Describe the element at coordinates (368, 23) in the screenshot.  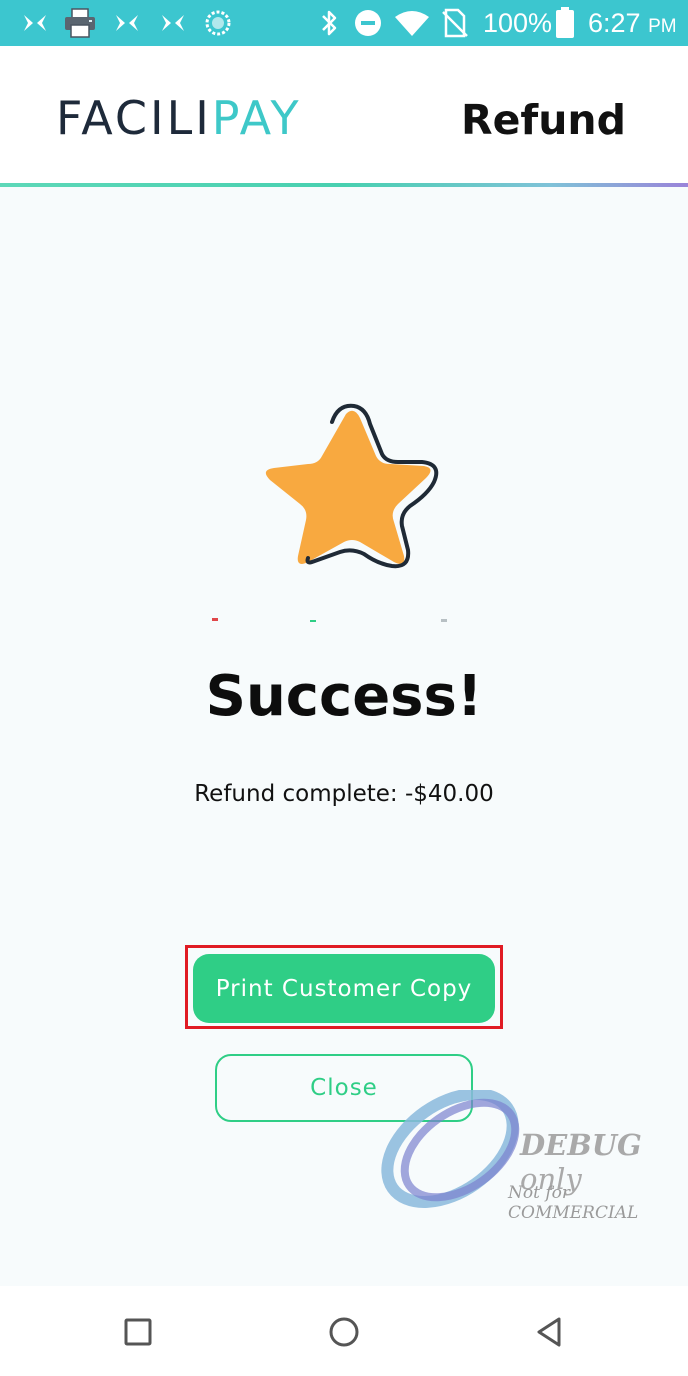
I see `do-not-disturb-icon` at that location.